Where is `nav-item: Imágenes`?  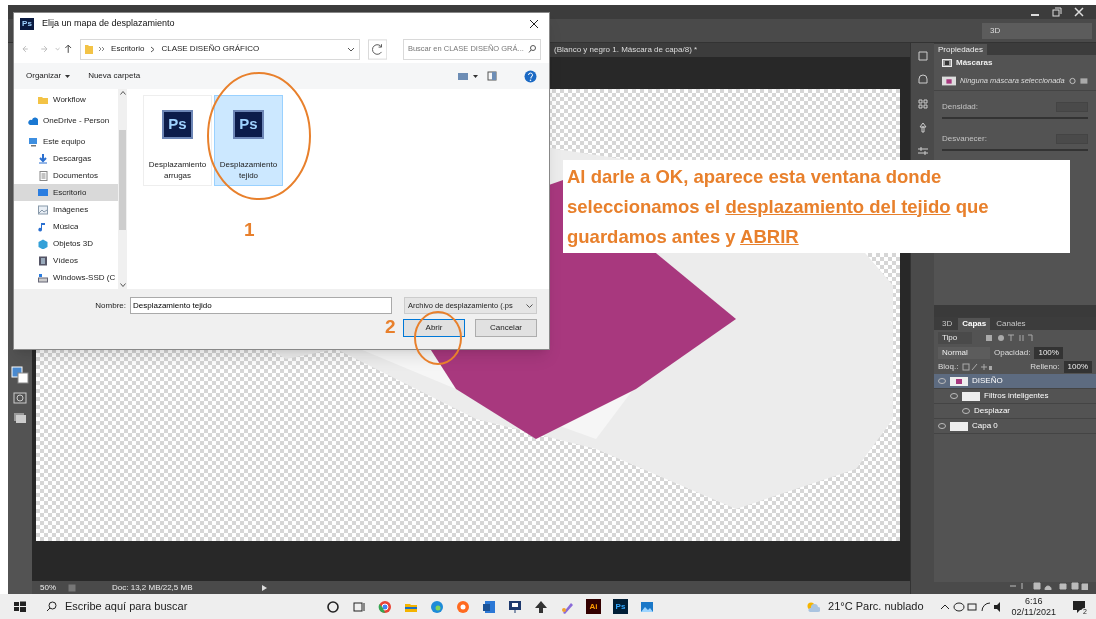
nav-item: Imágenes is located at coordinates (66, 209).